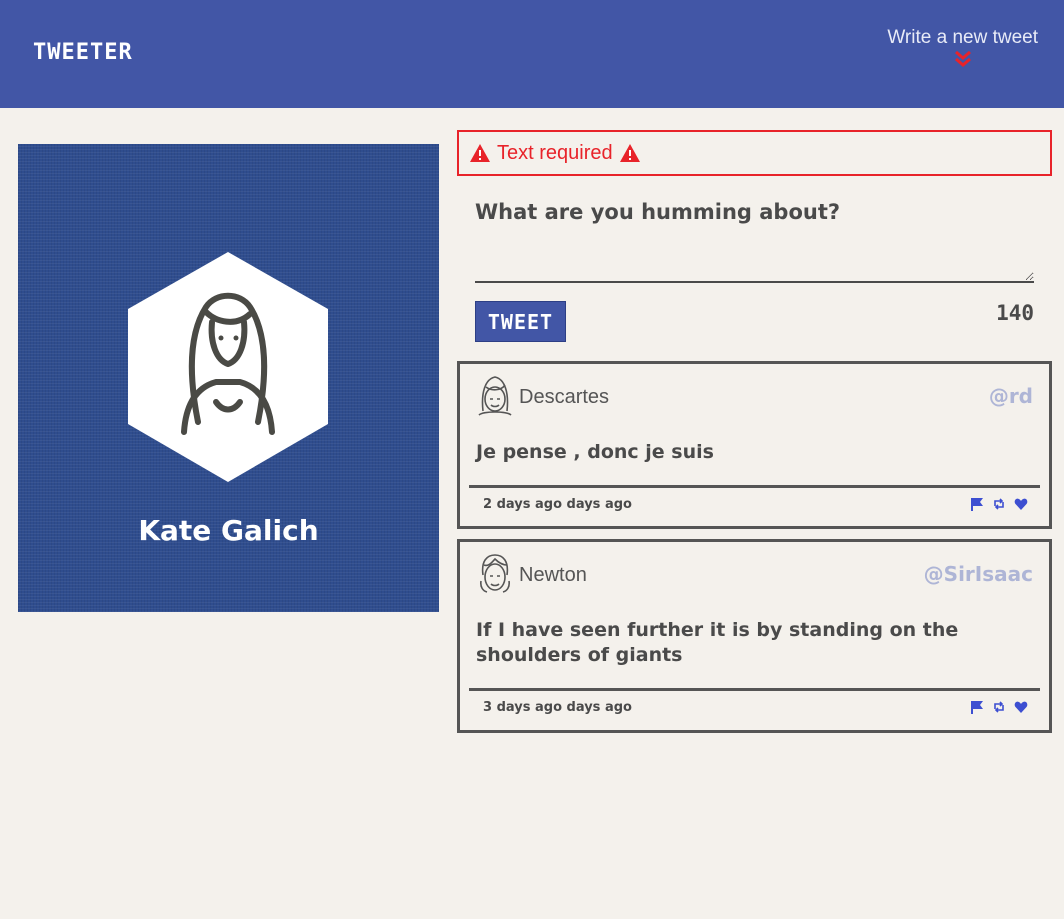 This screenshot has width=1064, height=919. I want to click on character-counter: 140, so click(1015, 313).